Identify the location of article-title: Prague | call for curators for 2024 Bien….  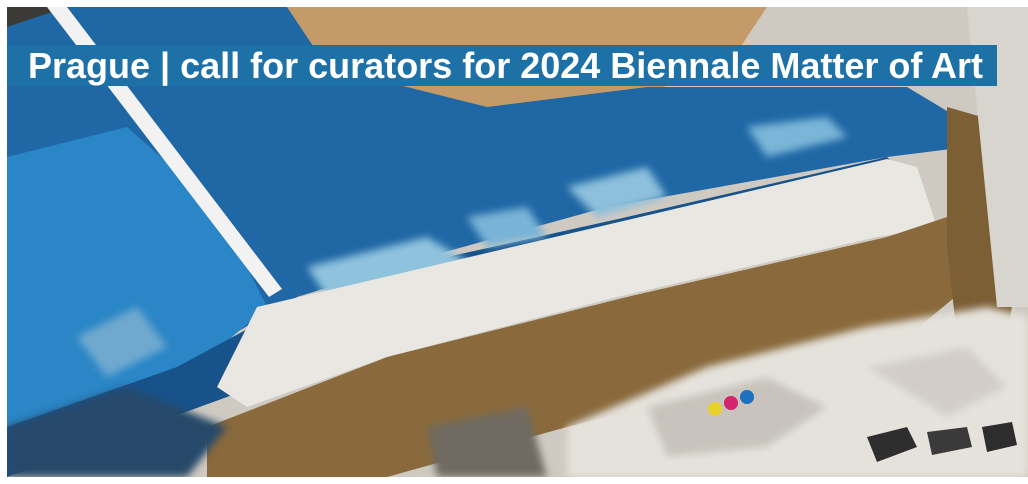
(507, 65).